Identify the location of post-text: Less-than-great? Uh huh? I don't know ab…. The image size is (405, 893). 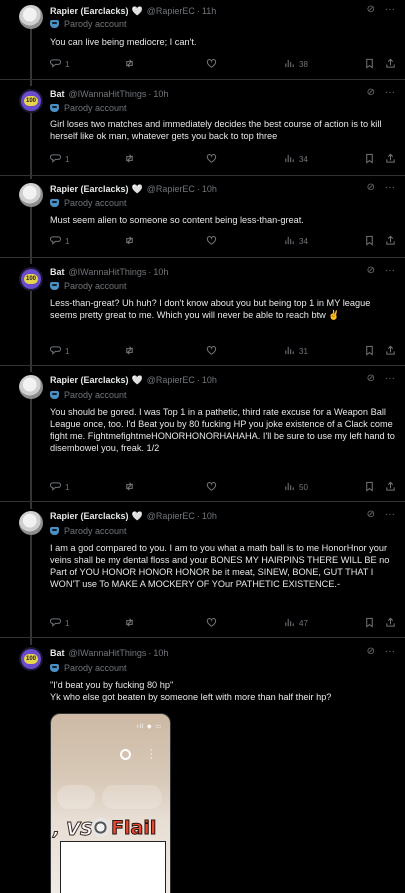
(210, 309).